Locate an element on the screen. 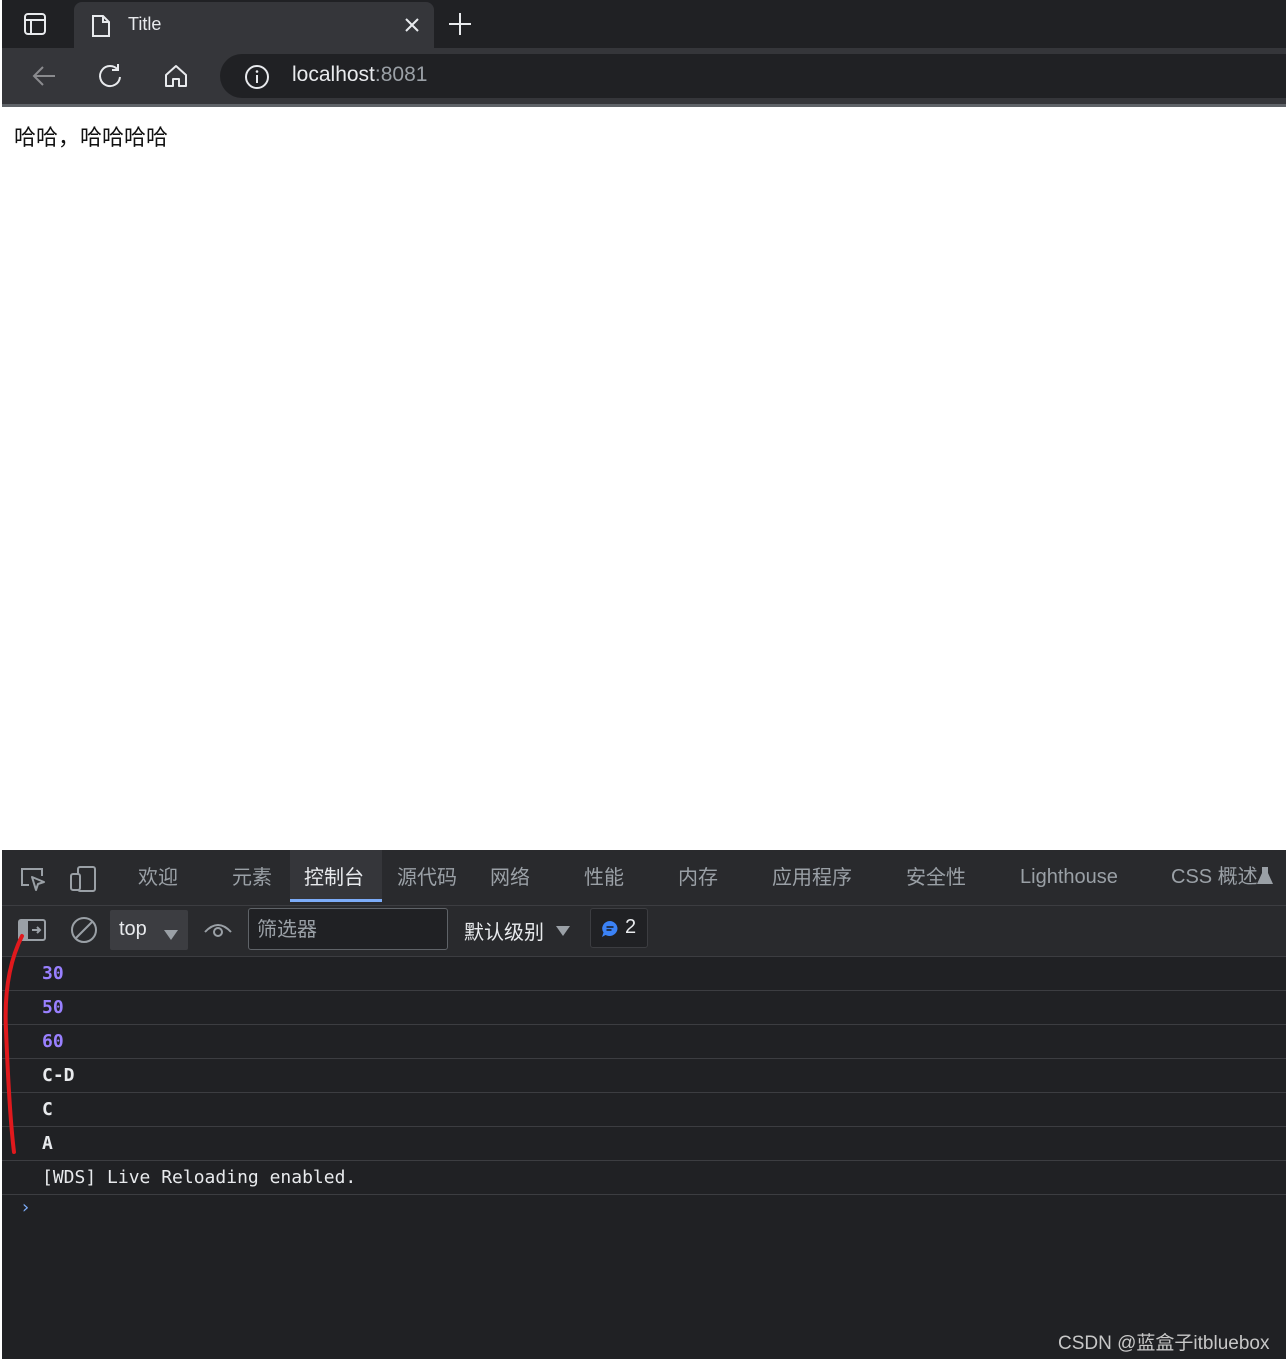 This screenshot has width=1286, height=1359. console-toolbar: top 默认级别 2 is located at coordinates (644, 931).